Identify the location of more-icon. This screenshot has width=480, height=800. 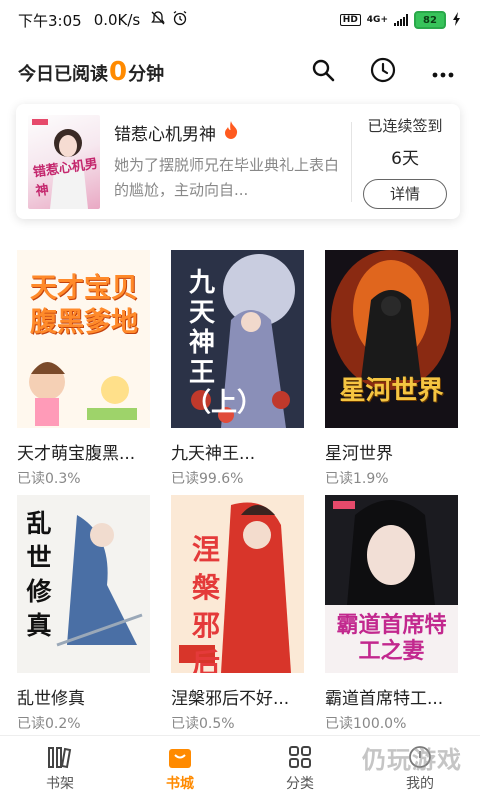
(443, 72).